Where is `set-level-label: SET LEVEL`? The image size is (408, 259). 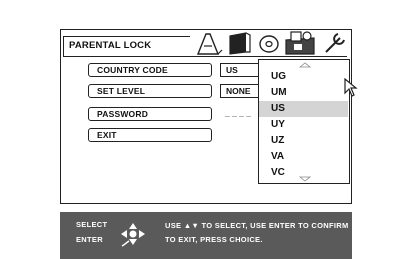
set-level-label: SET LEVEL is located at coordinates (121, 91).